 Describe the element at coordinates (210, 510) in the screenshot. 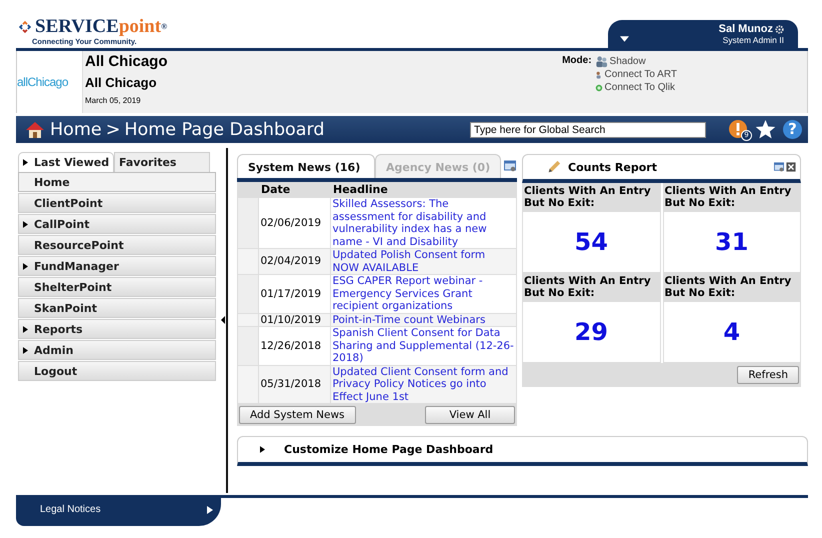

I see `arrow-icon` at that location.